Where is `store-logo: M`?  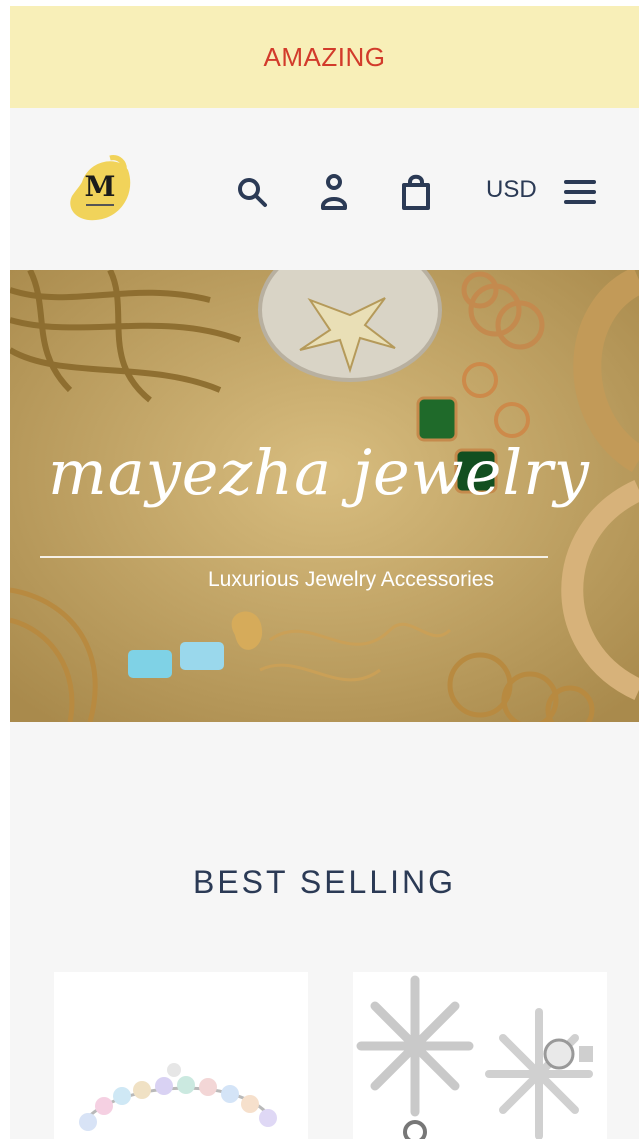 store-logo: M is located at coordinates (100, 190).